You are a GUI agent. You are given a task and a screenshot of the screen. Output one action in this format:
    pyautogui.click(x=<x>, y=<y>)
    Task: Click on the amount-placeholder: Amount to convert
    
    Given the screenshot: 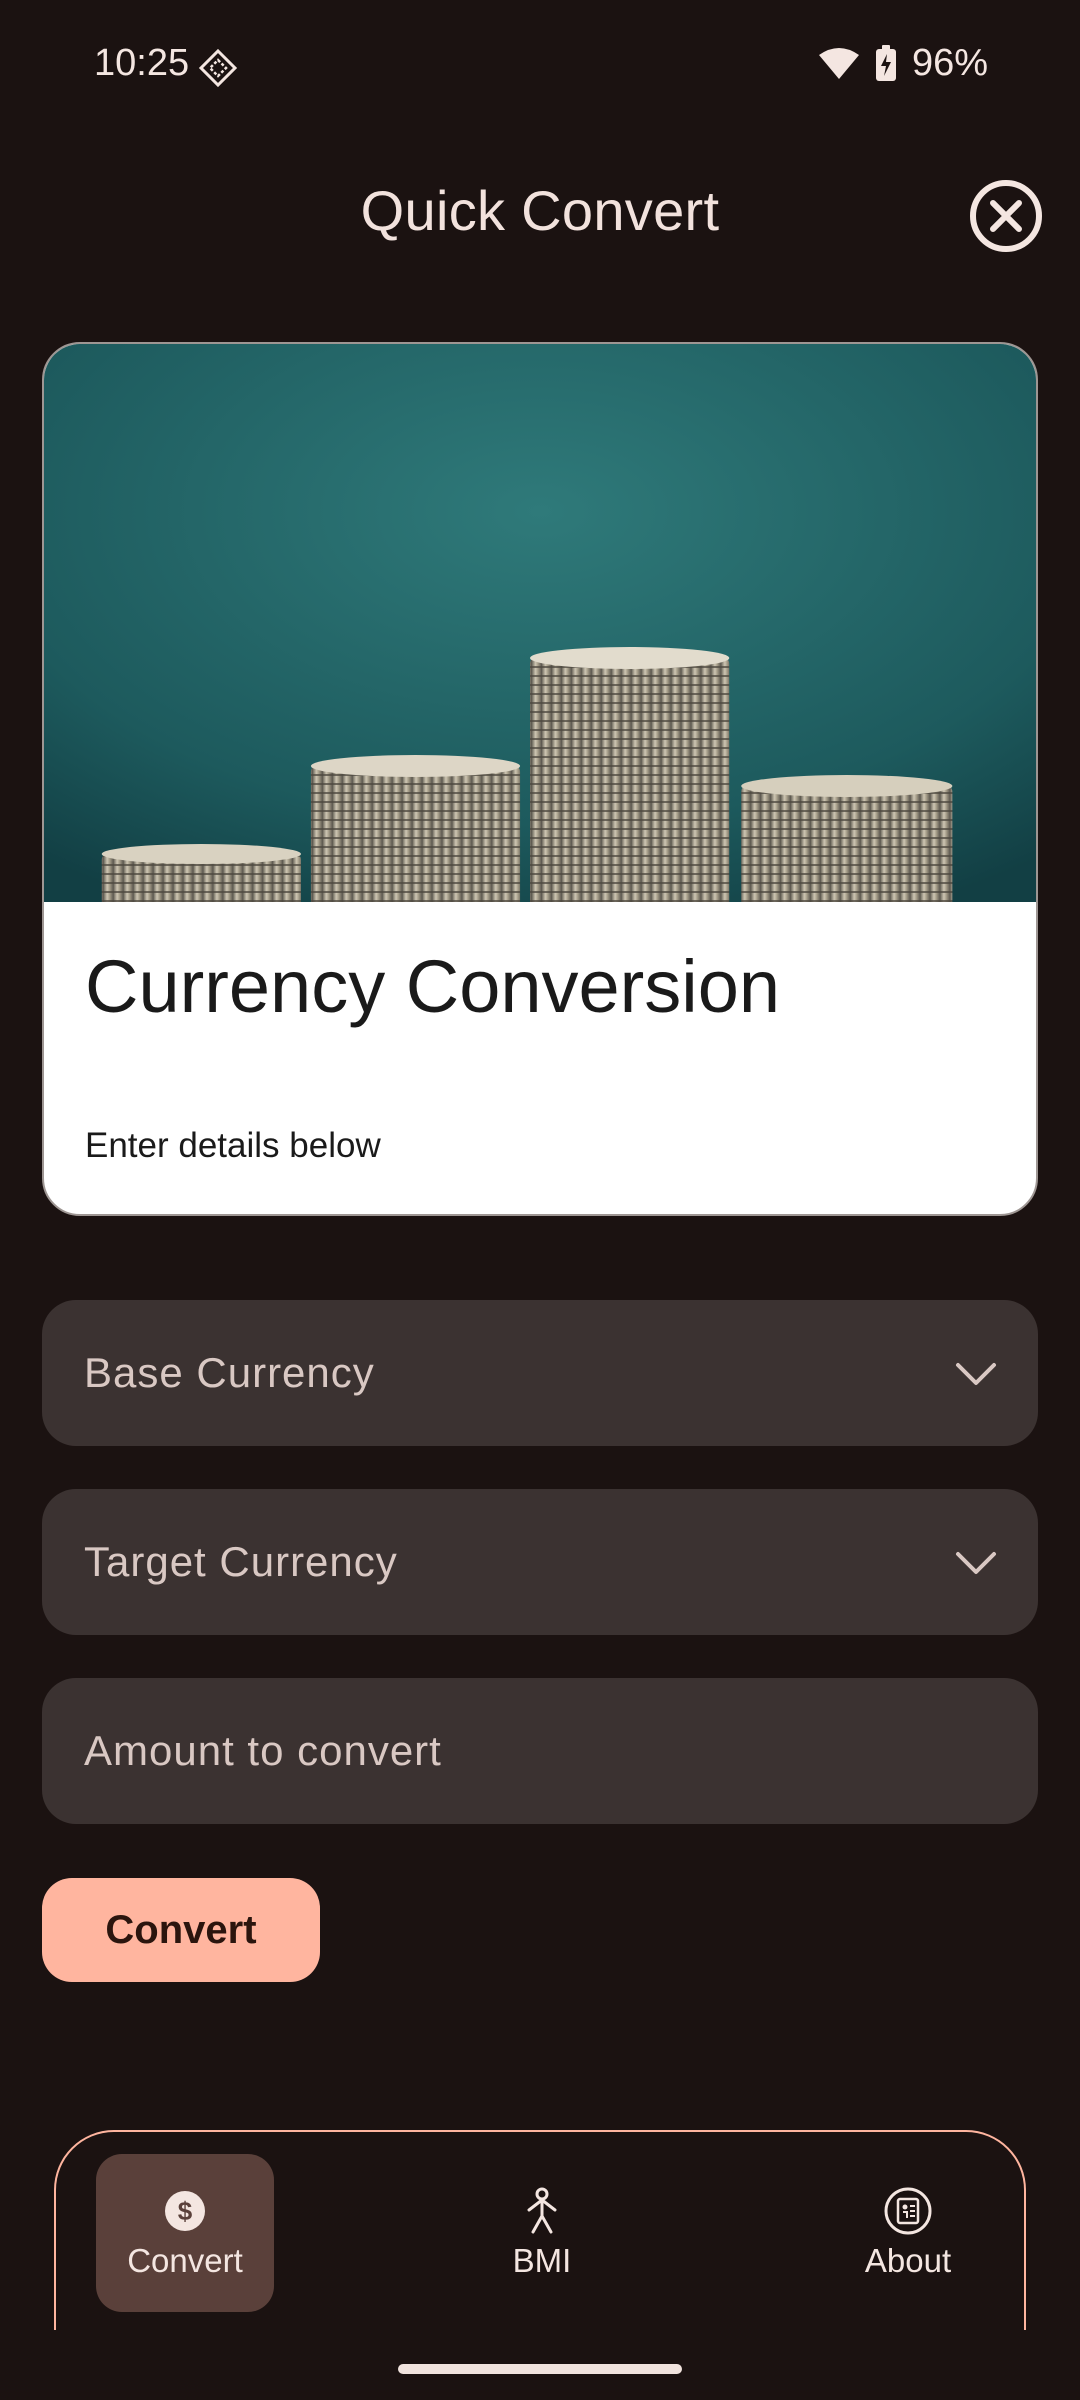 What is the action you would take?
    pyautogui.click(x=263, y=1750)
    